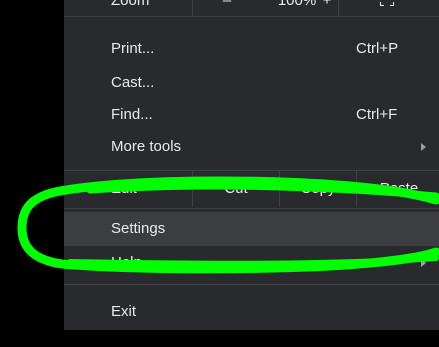  I want to click on menu-item-print: Print... Ctrl+P, so click(251, 49).